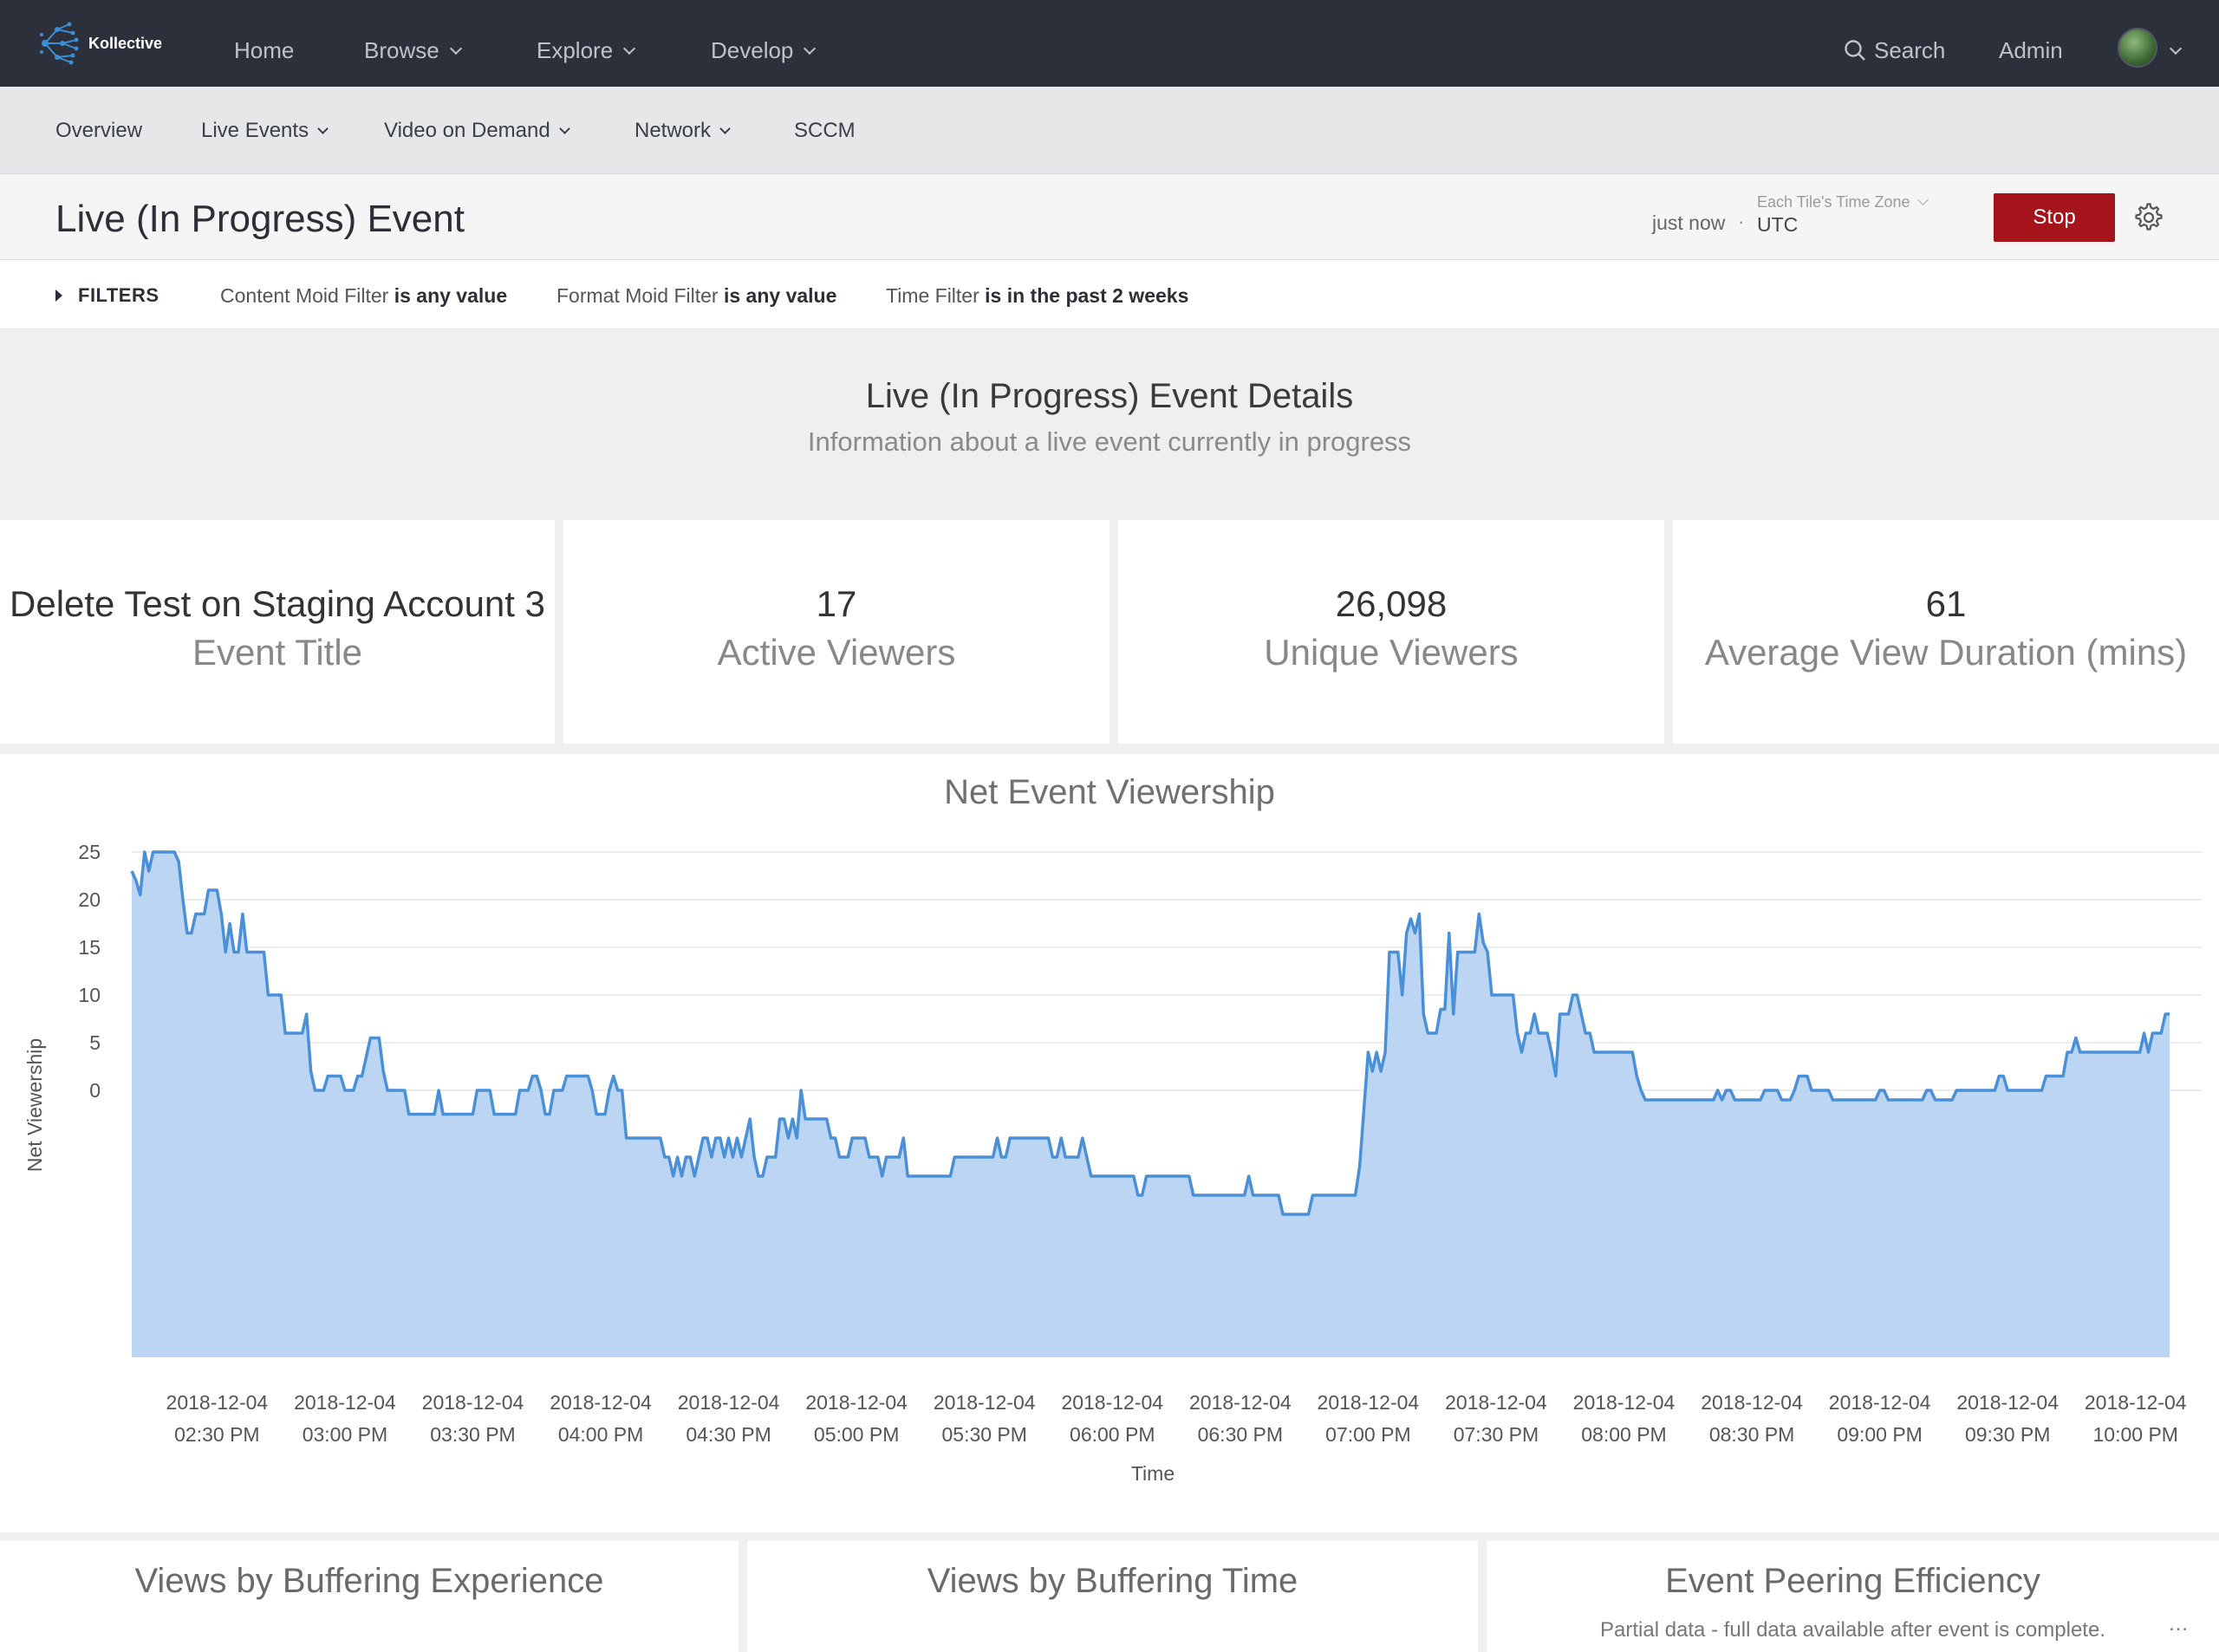 This screenshot has width=2219, height=1652. What do you see at coordinates (637, 295) in the screenshot?
I see `filter-name: Format Moid Filter` at bounding box center [637, 295].